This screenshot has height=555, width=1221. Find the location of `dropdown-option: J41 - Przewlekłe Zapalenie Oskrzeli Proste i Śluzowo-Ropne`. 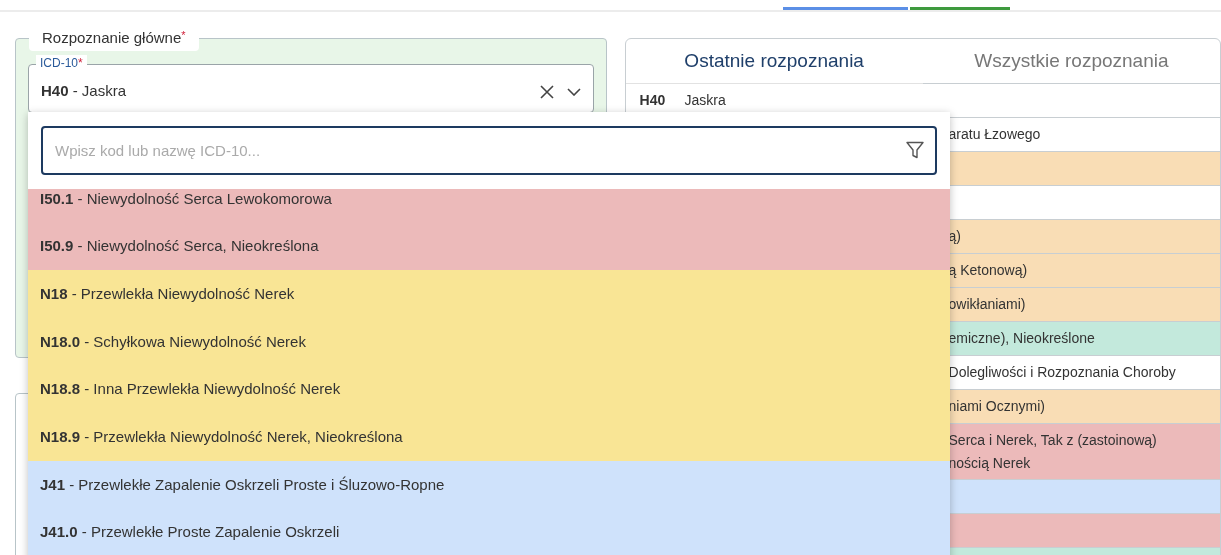

dropdown-option: J41 - Przewlekłe Zapalenie Oskrzeli Proste i Śluzowo-Ropne is located at coordinates (489, 485).